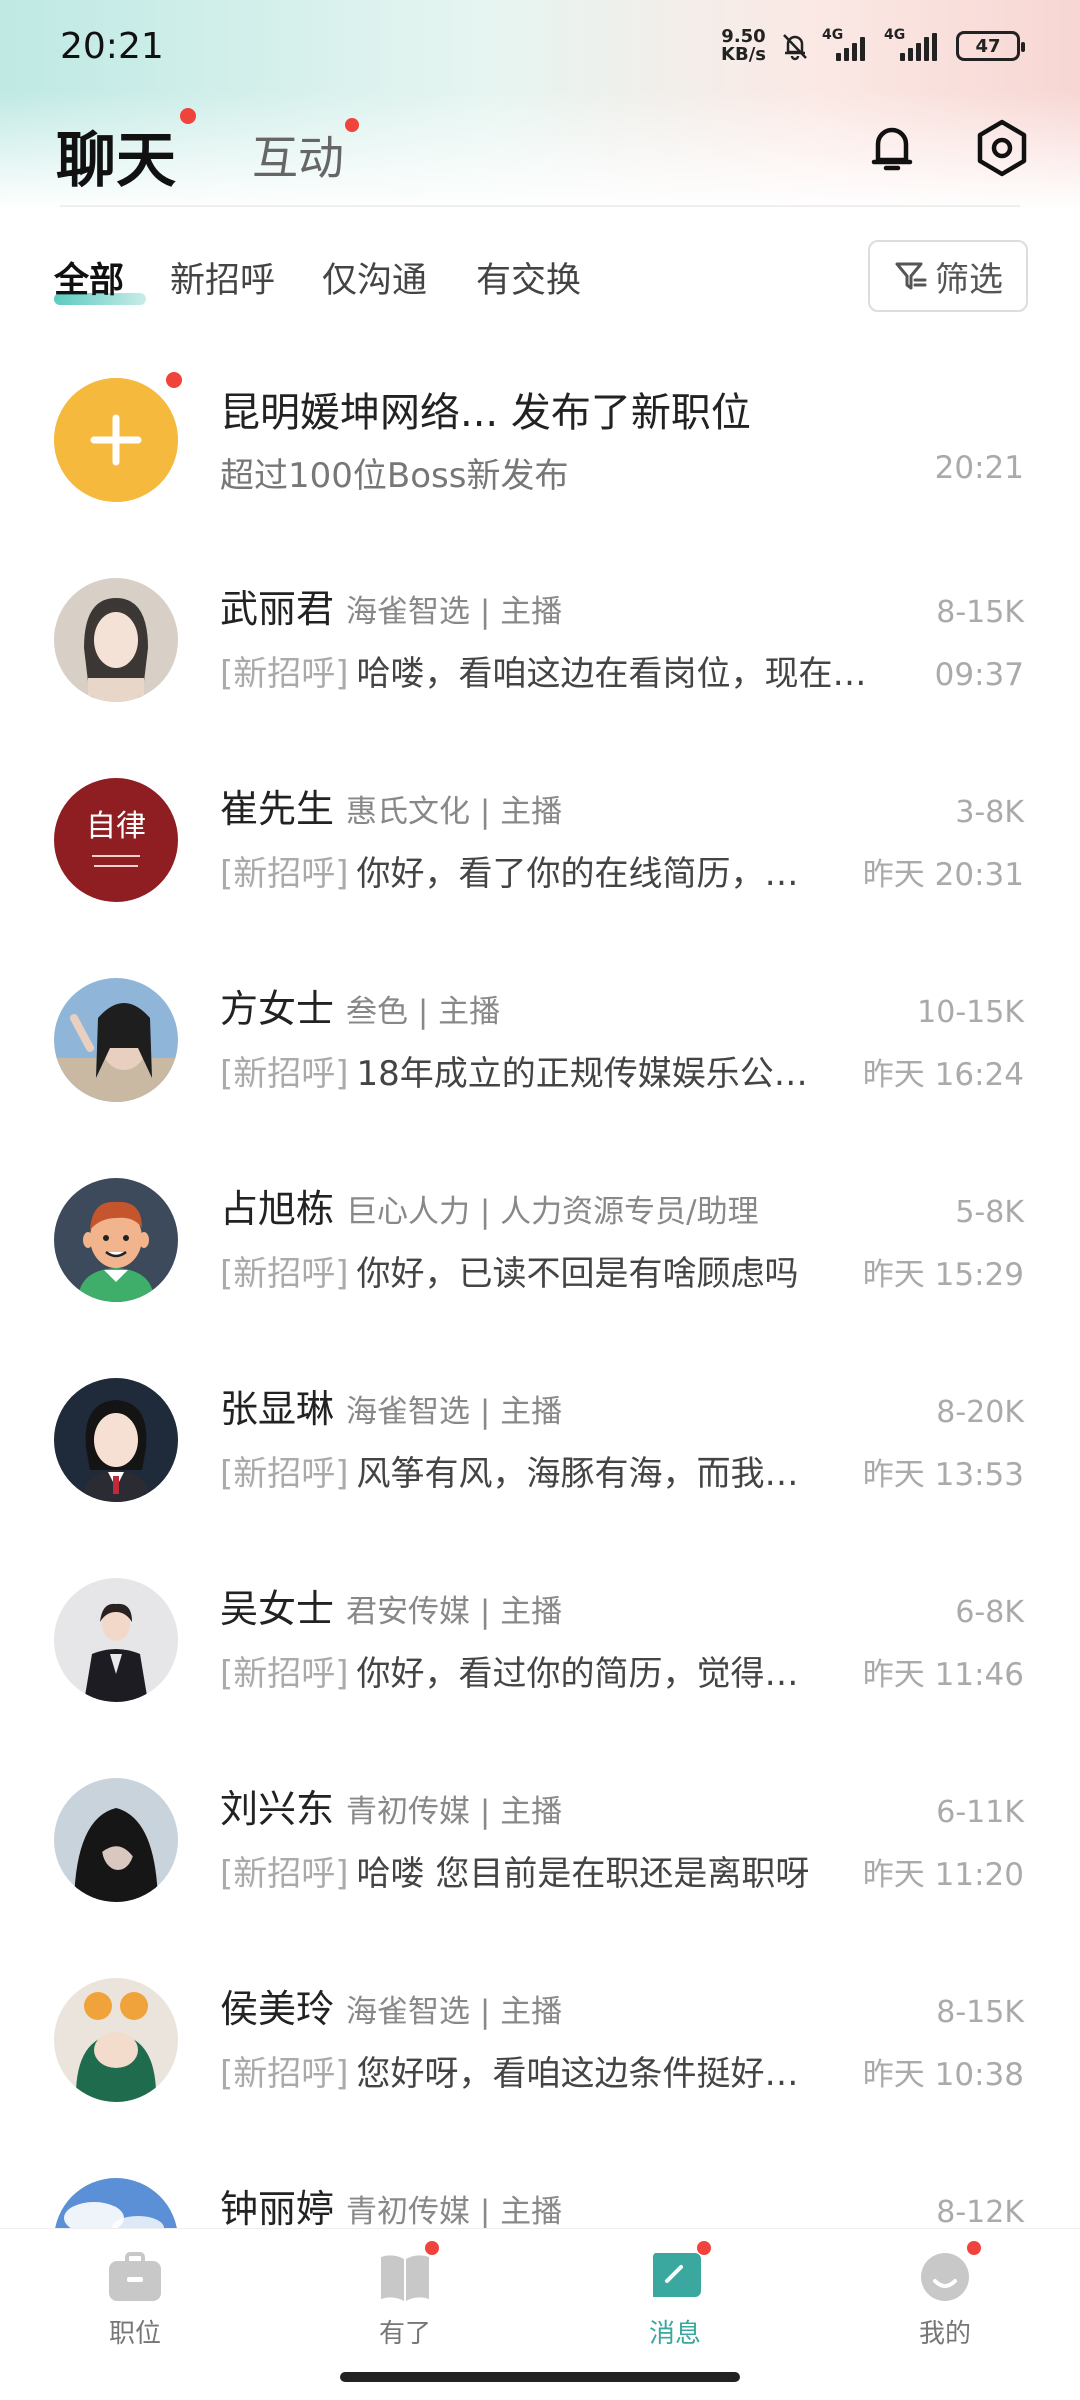 This screenshot has height=2400, width=1080. I want to click on signal-4g-icon: 4G, so click(847, 44).